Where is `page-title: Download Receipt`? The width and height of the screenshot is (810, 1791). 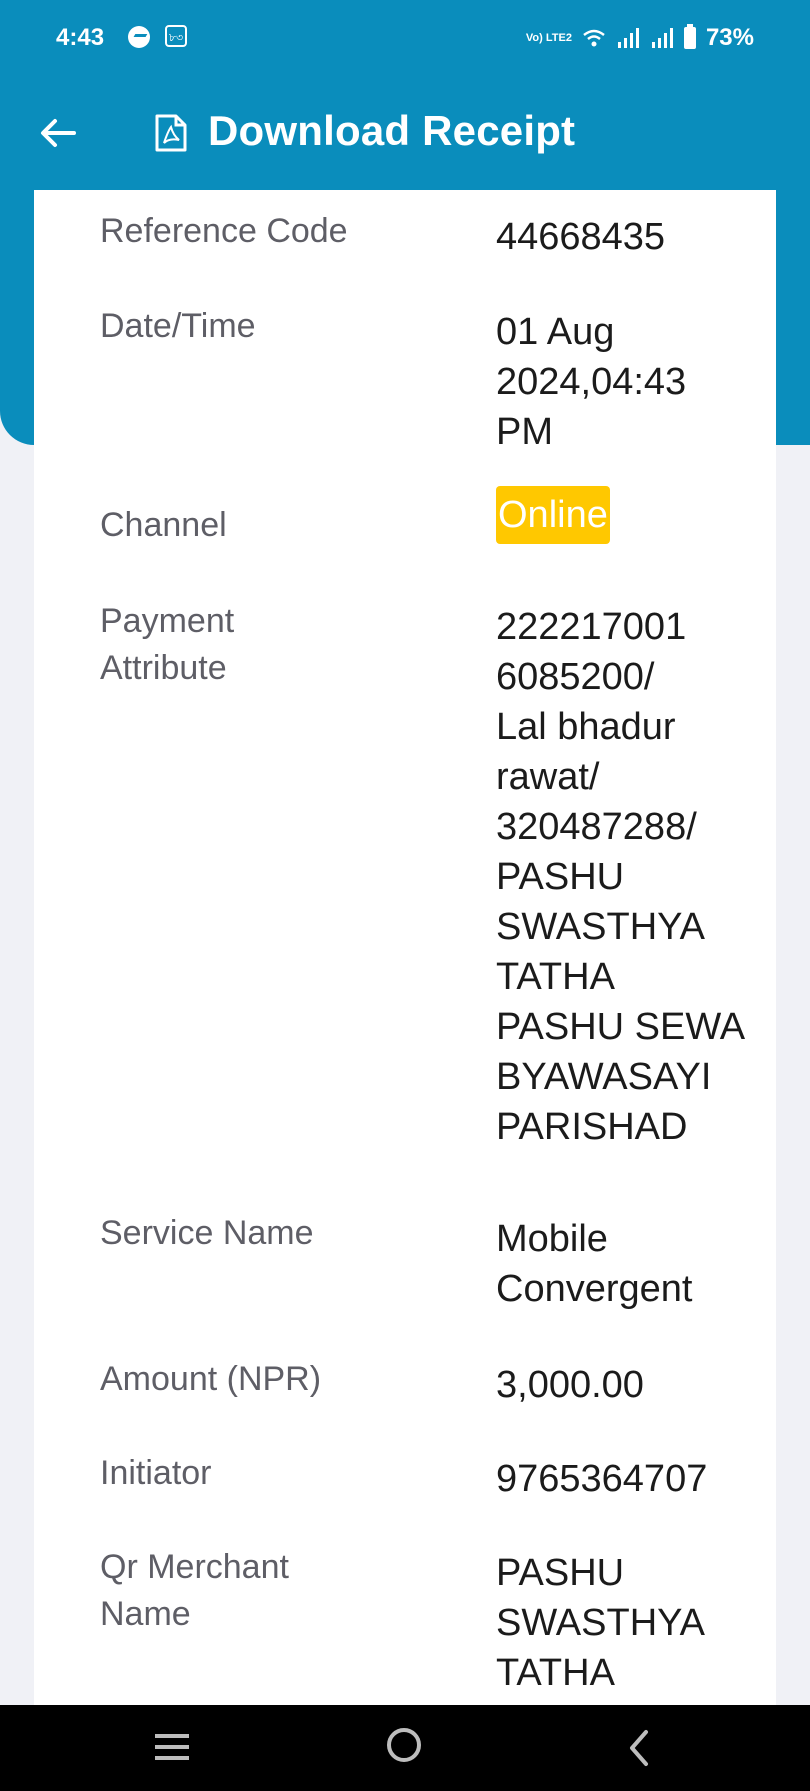 page-title: Download Receipt is located at coordinates (392, 130).